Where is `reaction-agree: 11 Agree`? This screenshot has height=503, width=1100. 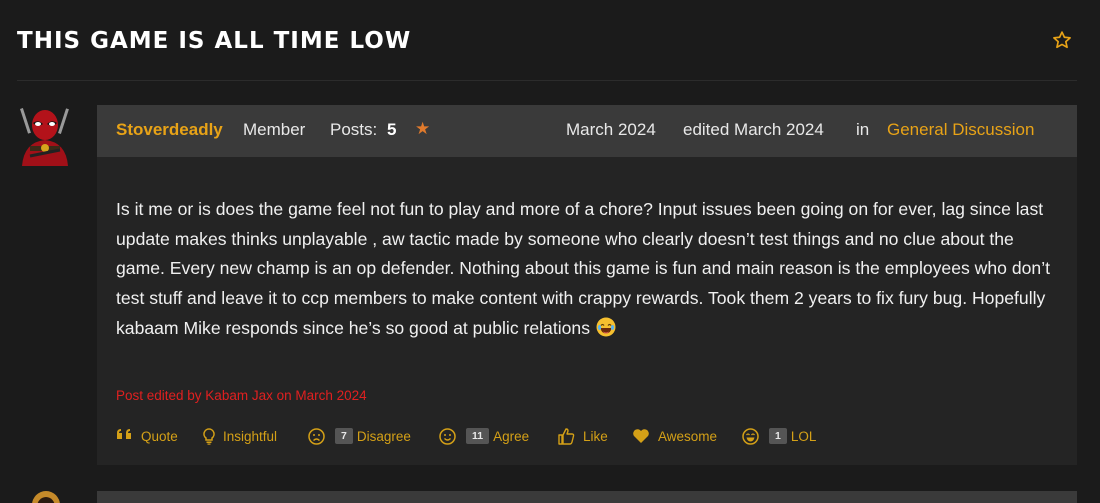
reaction-agree: 11 Agree is located at coordinates (484, 436).